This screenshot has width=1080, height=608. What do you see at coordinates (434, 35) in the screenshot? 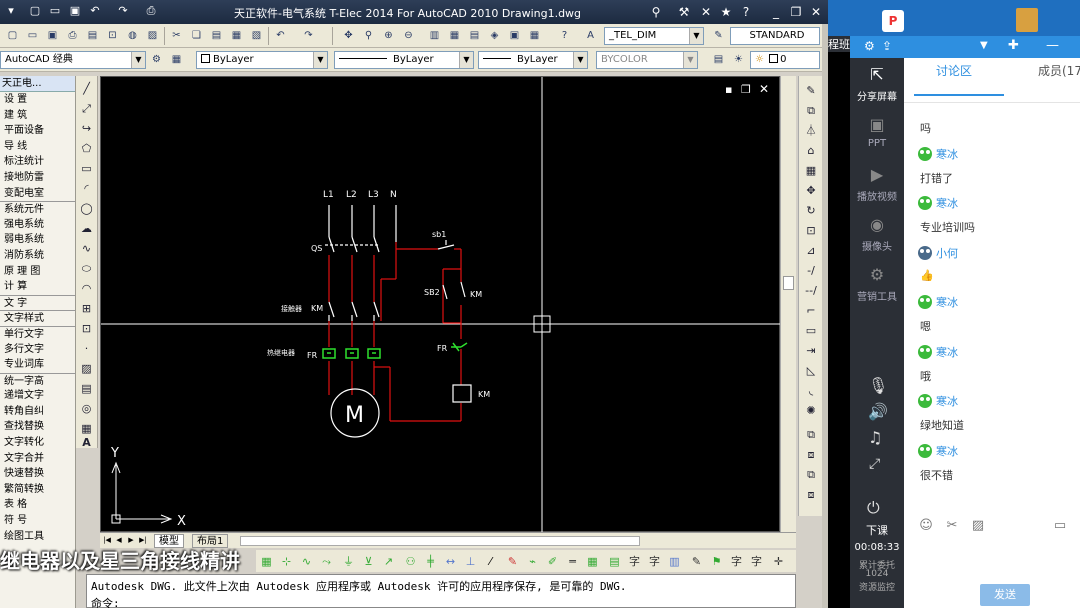
I see `properties-icon: ▥` at bounding box center [434, 35].